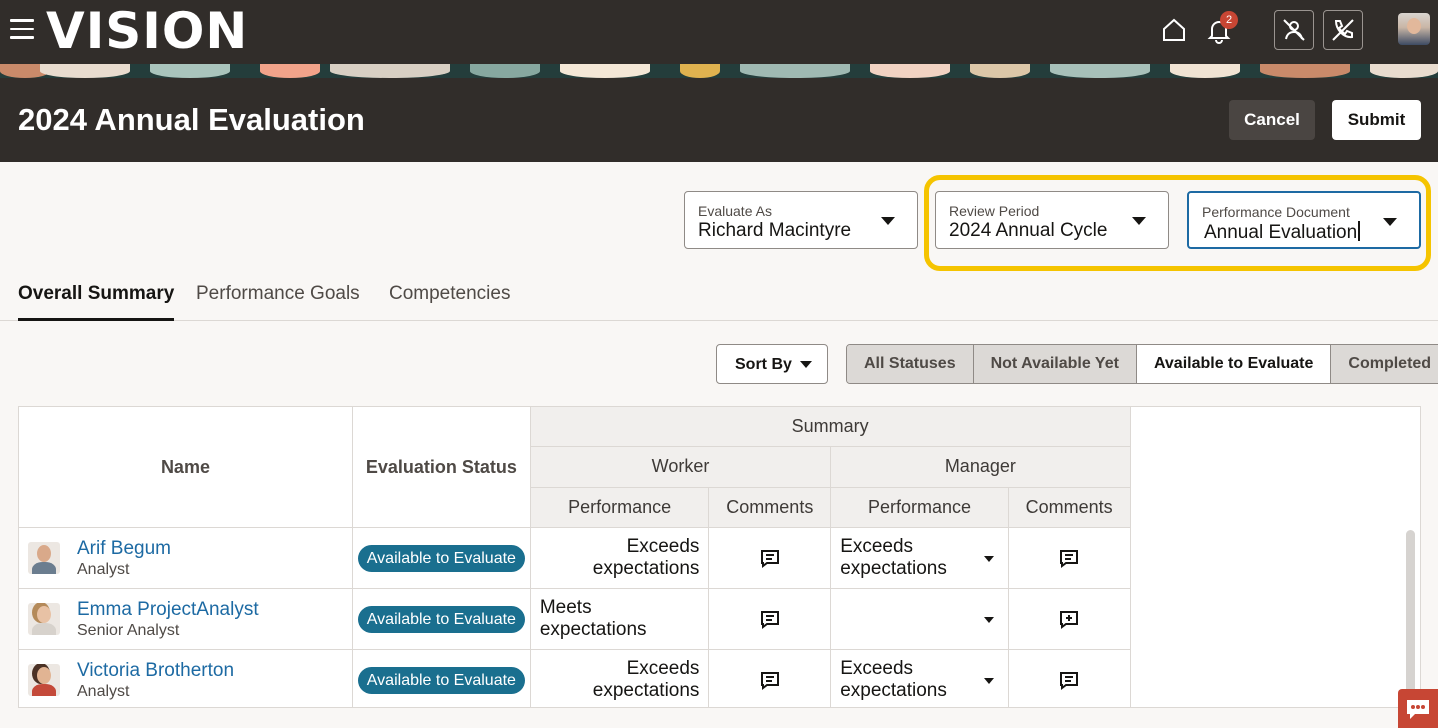 This screenshot has width=1438, height=728. Describe the element at coordinates (619, 619) in the screenshot. I see `worker-performance: Meets expectations` at that location.